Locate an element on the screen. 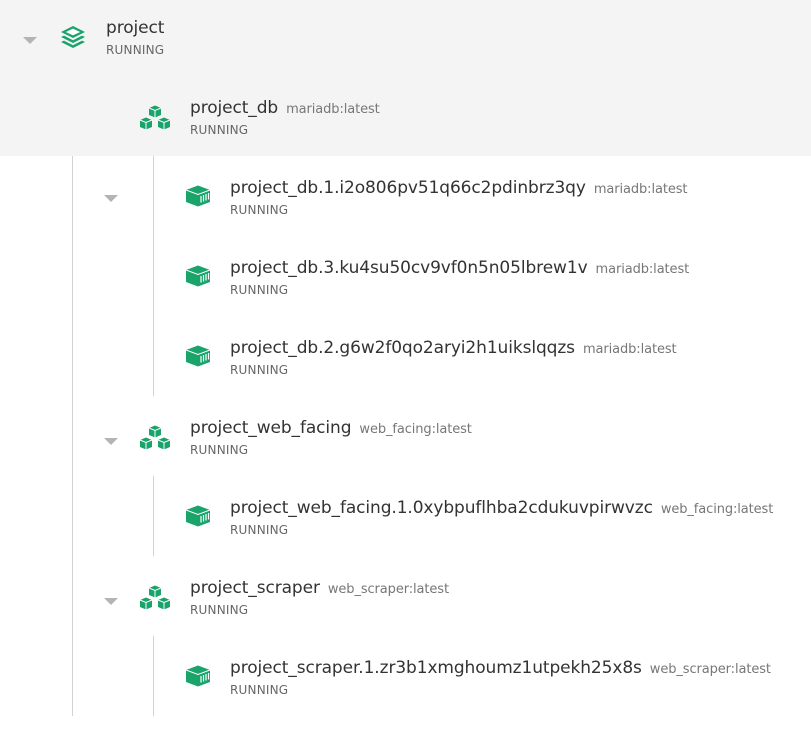 The image size is (811, 738). service-image-tag: web_scraper:latest is located at coordinates (388, 589).